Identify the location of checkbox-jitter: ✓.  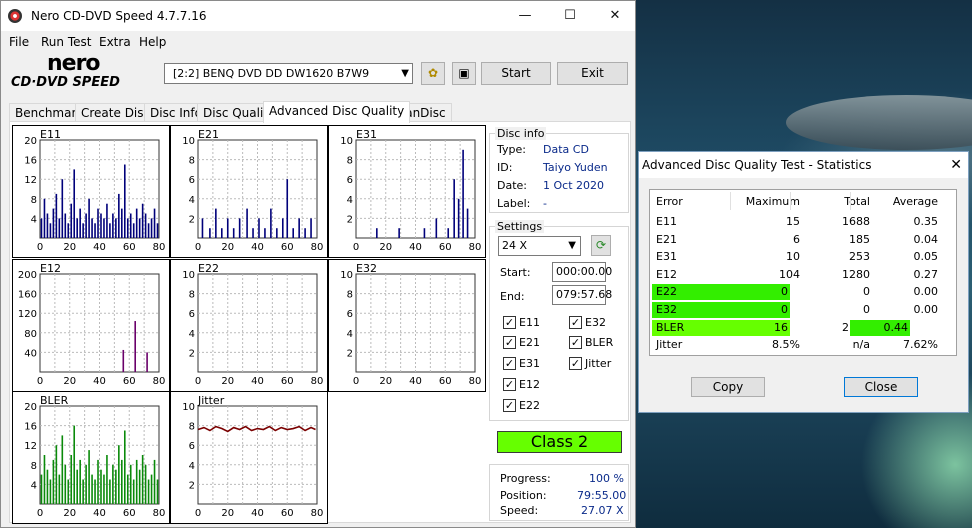
(575, 363).